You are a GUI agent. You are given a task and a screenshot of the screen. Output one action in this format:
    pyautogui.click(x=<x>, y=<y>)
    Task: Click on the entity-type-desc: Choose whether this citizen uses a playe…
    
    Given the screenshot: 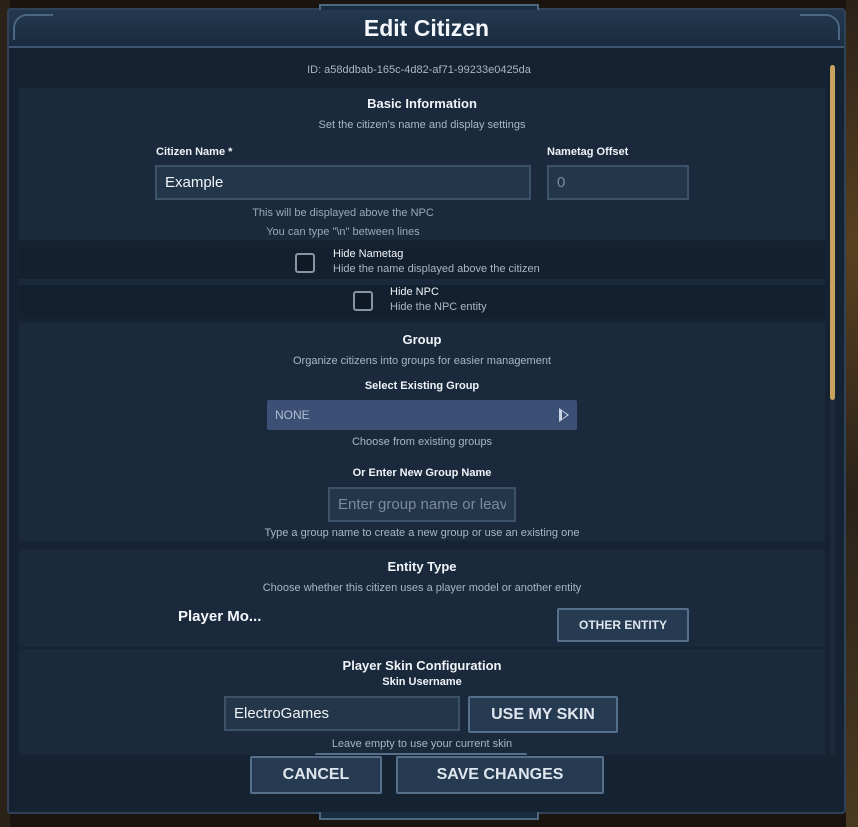 What is the action you would take?
    pyautogui.click(x=422, y=588)
    